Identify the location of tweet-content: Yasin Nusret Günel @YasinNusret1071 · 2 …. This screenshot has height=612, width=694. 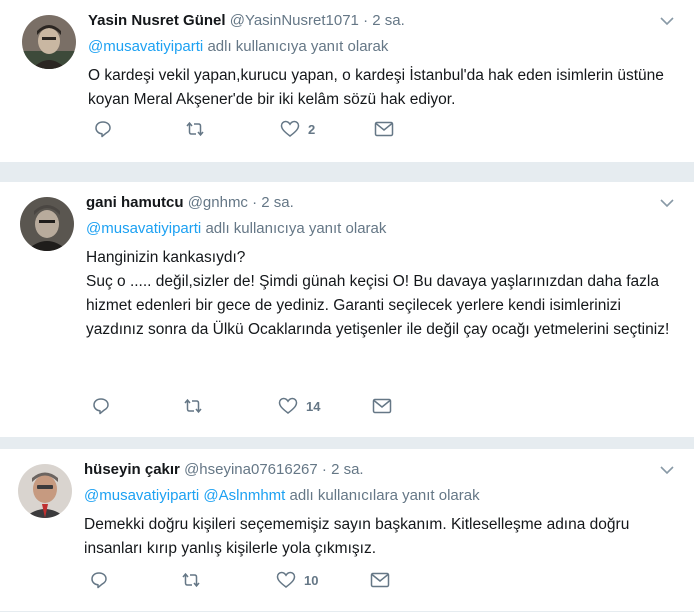
(381, 61).